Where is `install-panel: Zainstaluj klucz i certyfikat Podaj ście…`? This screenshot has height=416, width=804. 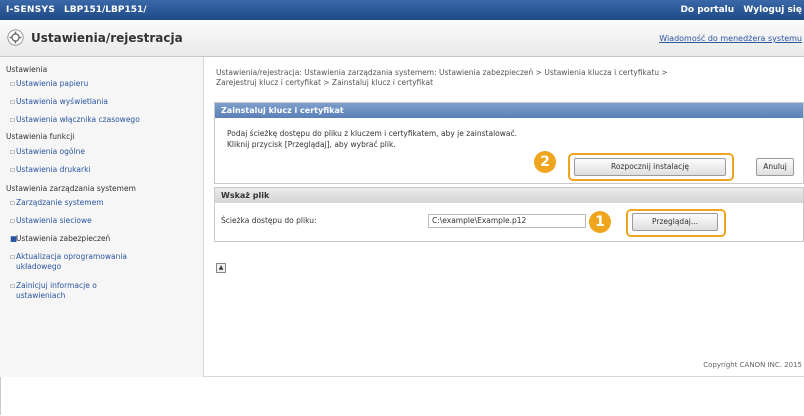 install-panel: Zainstaluj klucz i certyfikat Podaj ście… is located at coordinates (509, 143).